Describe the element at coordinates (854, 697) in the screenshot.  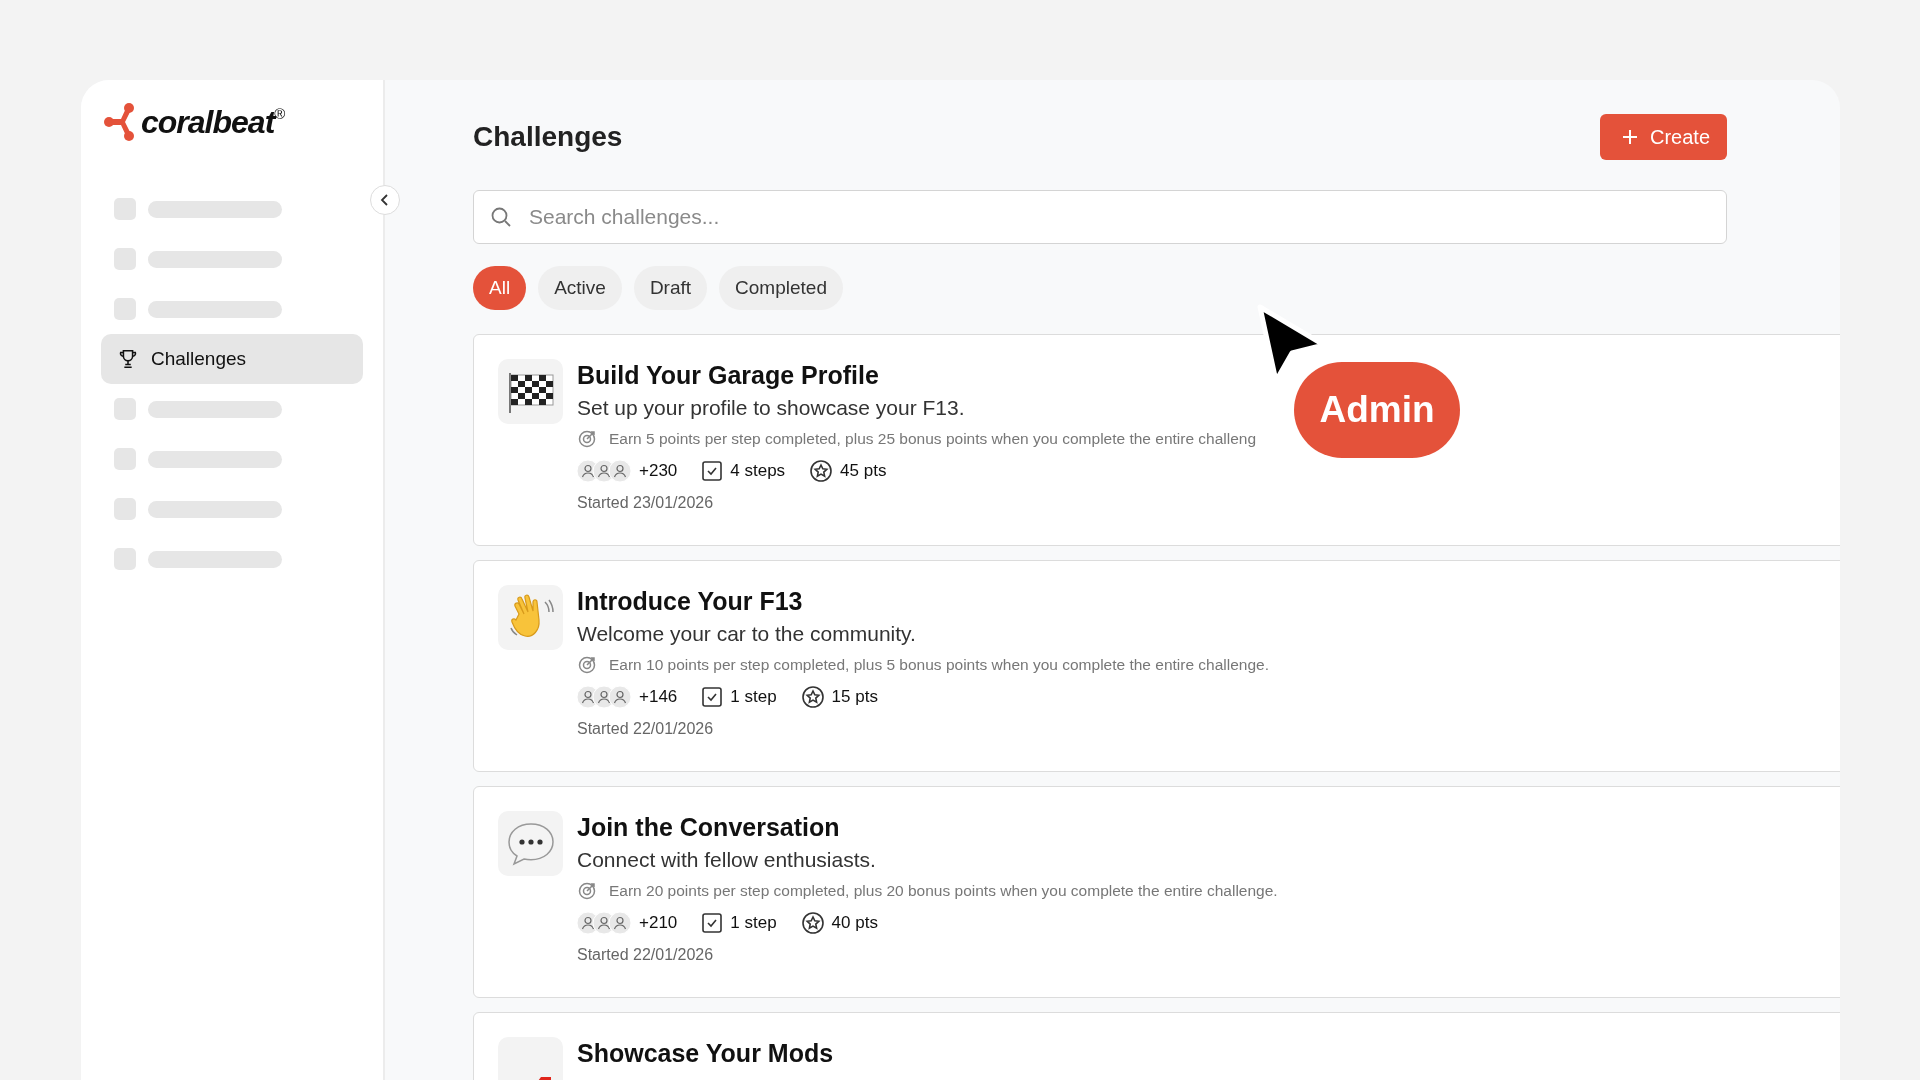
I see `points-value: 15 pts` at that location.